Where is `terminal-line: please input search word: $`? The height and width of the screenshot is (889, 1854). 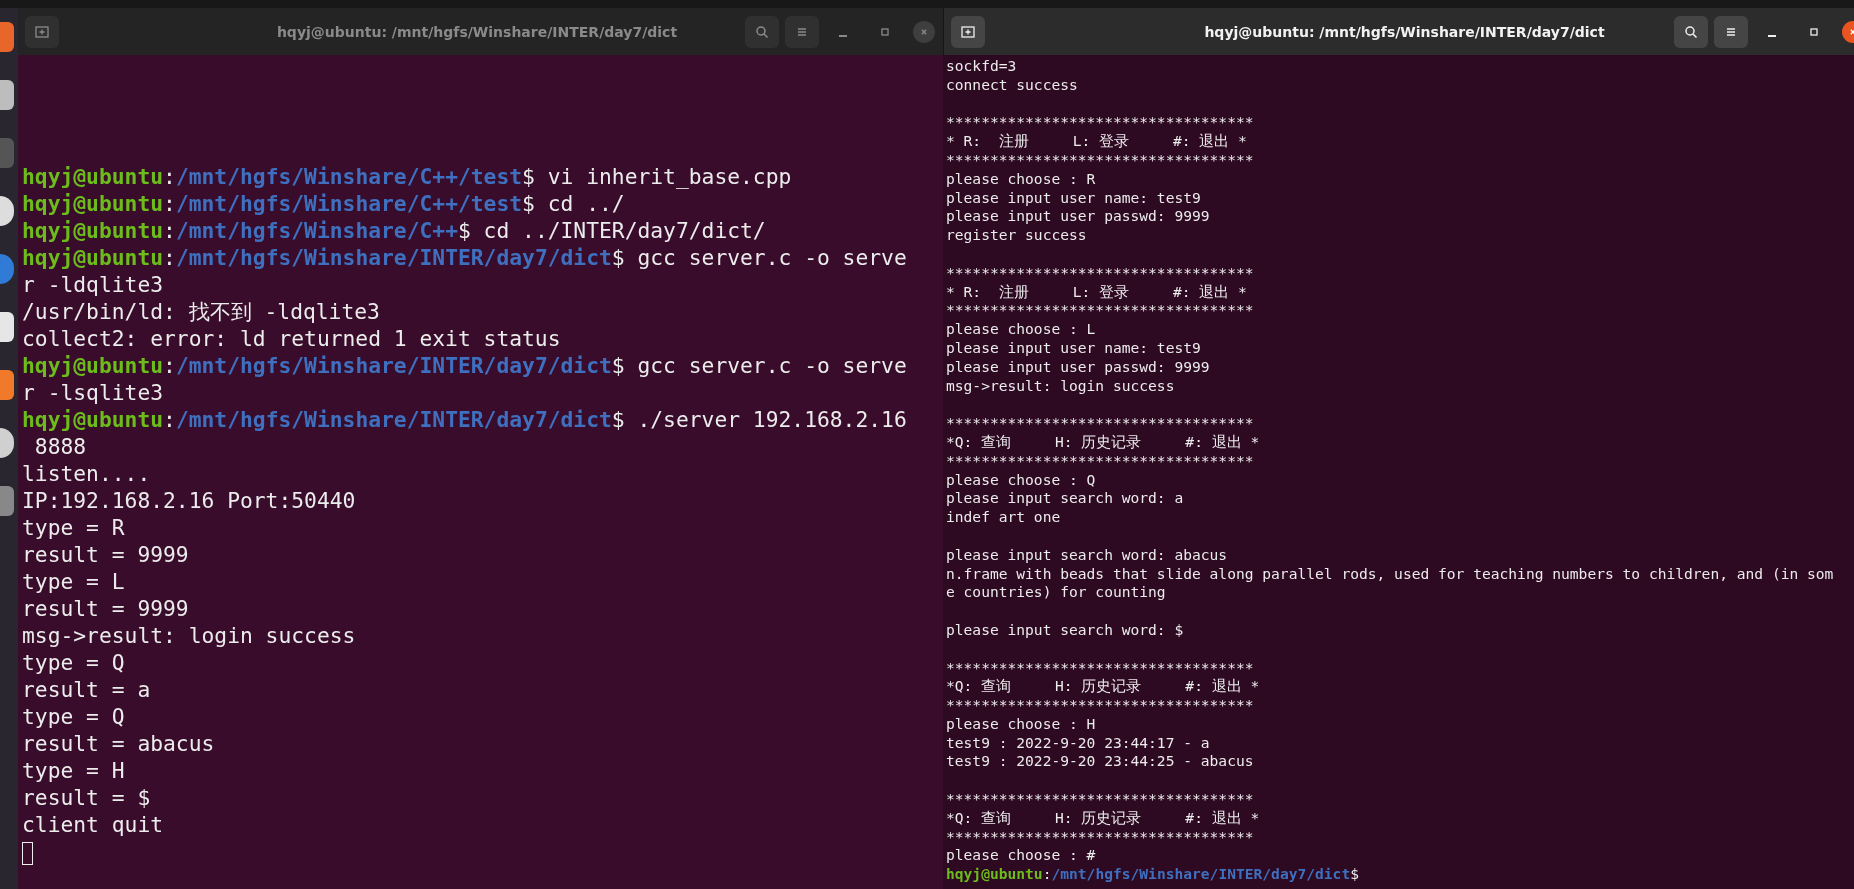
terminal-line: please input search word: $ is located at coordinates (1065, 630).